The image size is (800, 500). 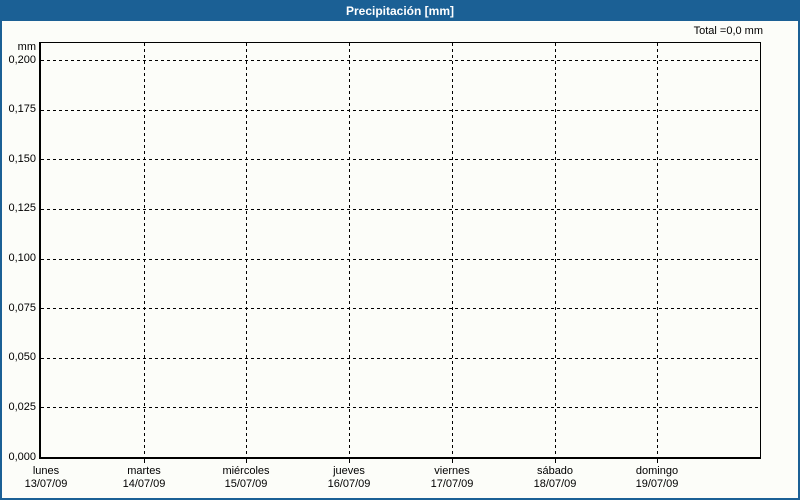 I want to click on y-tick-label: 0,150, so click(x=22, y=159).